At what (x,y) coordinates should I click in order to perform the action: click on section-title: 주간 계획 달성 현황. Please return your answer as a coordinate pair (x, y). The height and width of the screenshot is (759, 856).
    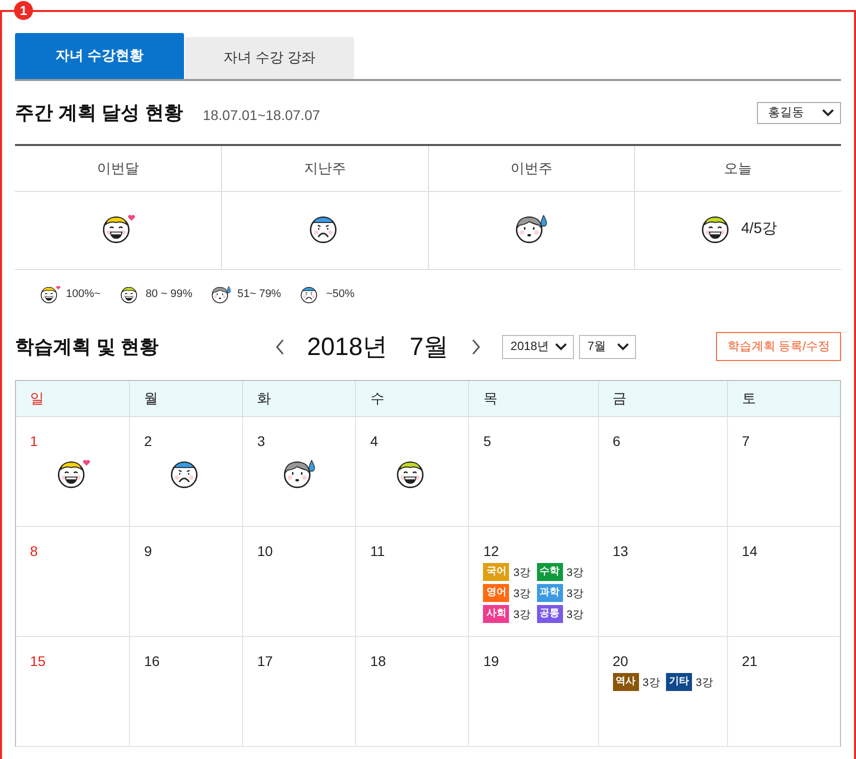
    Looking at the image, I should click on (99, 114).